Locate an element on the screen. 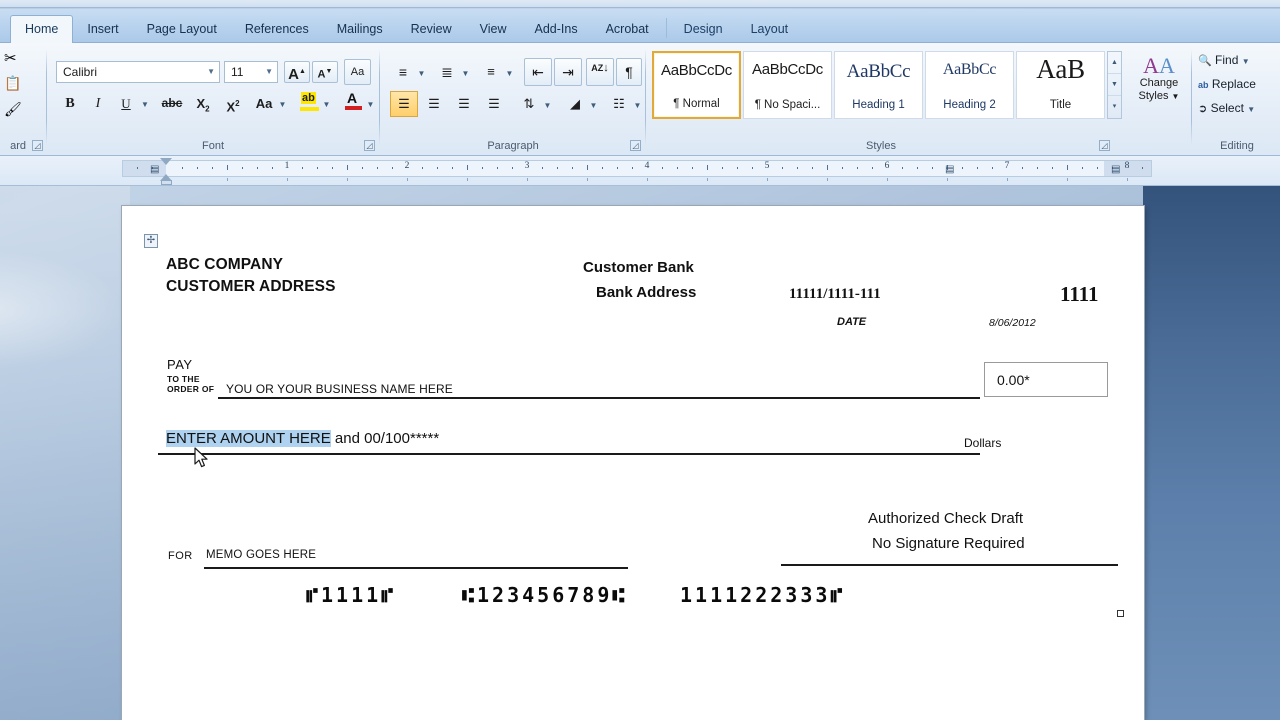 The width and height of the screenshot is (1280, 720). memo-line is located at coordinates (416, 568).